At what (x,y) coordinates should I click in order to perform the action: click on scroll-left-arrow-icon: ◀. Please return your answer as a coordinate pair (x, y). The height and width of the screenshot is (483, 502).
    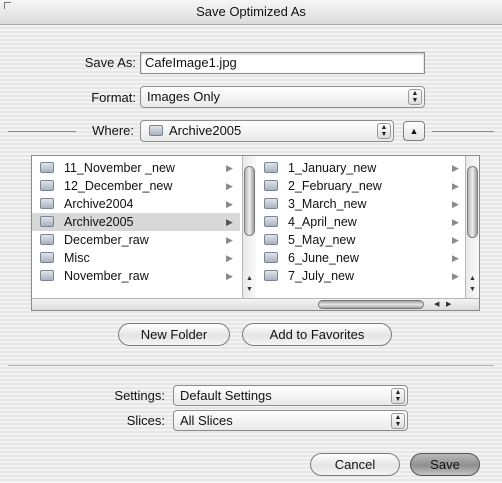
    Looking at the image, I should click on (436, 304).